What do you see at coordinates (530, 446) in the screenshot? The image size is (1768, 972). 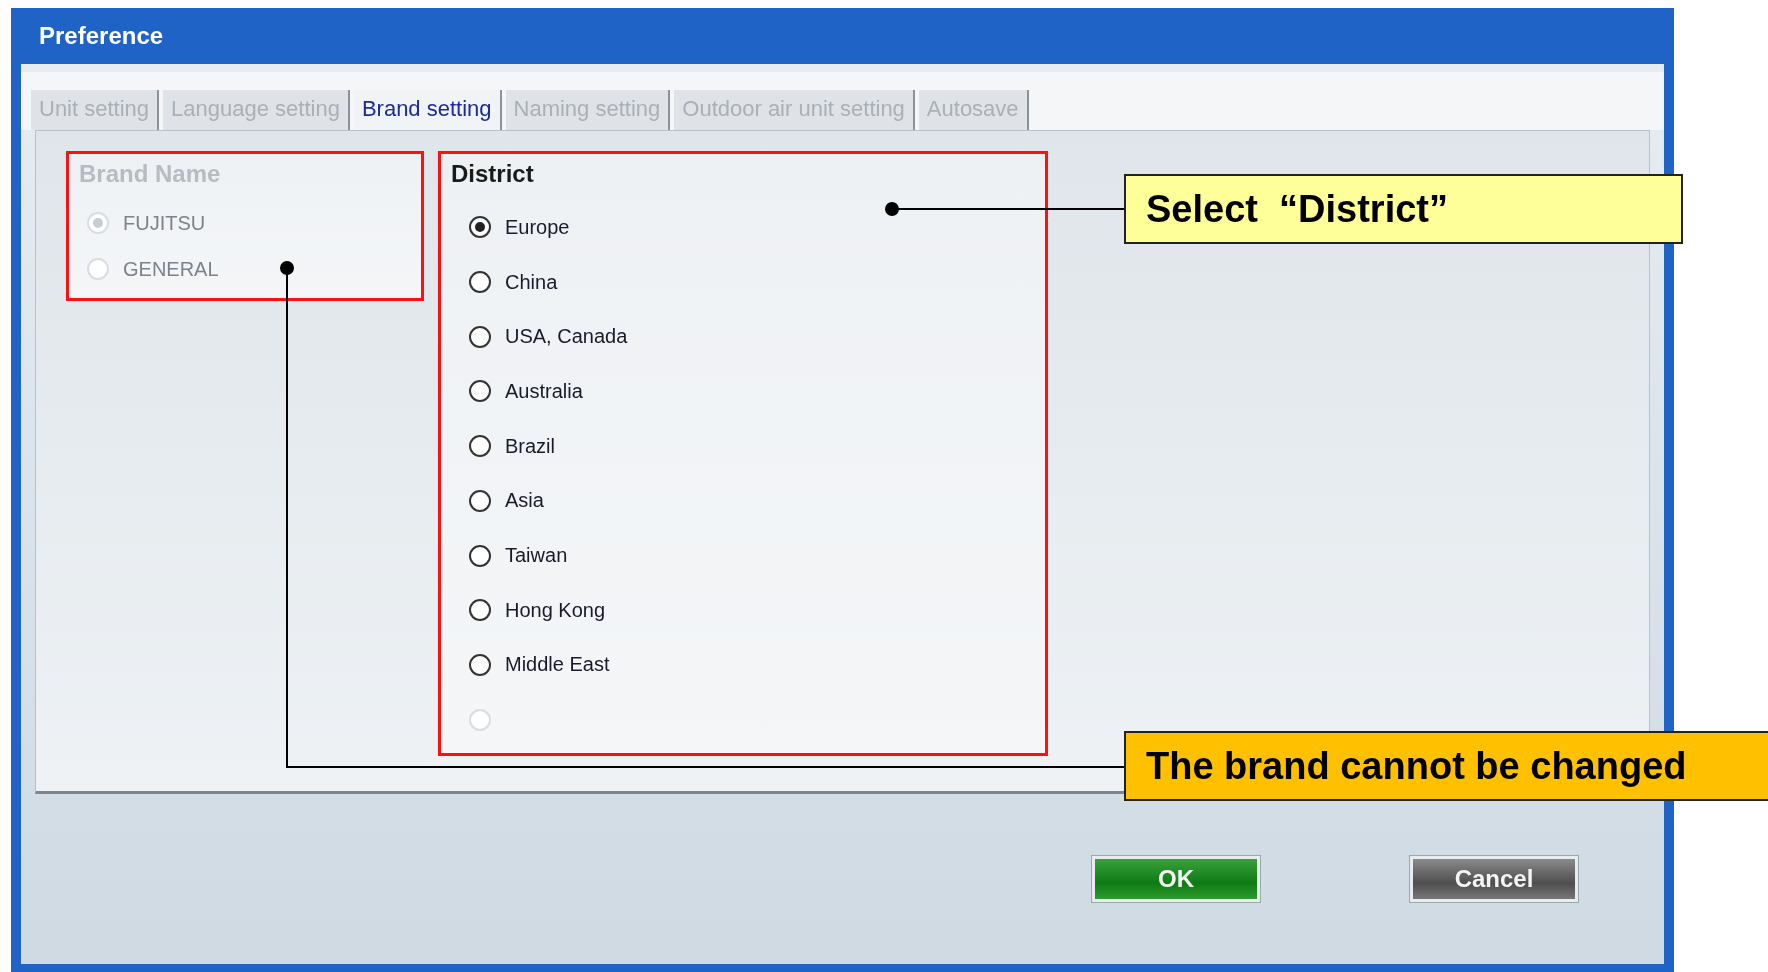 I see `radio-label: Brazil` at bounding box center [530, 446].